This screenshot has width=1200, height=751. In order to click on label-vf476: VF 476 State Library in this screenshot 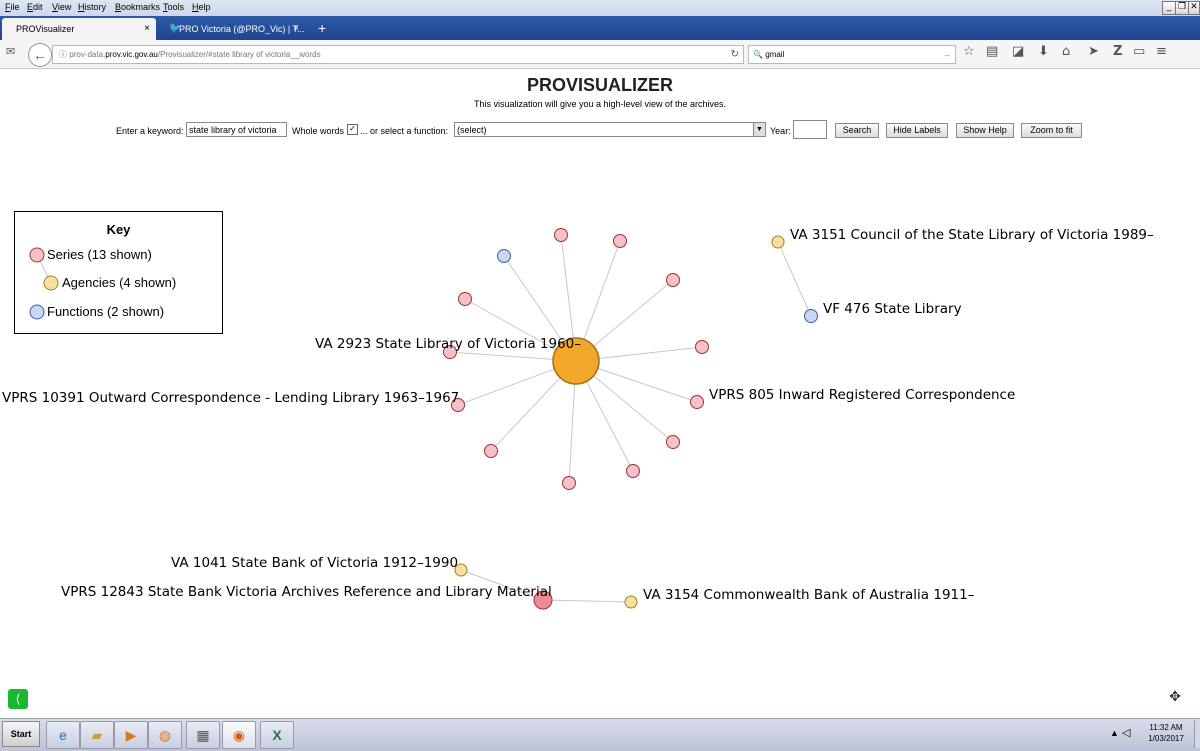, I will do `click(892, 309)`.